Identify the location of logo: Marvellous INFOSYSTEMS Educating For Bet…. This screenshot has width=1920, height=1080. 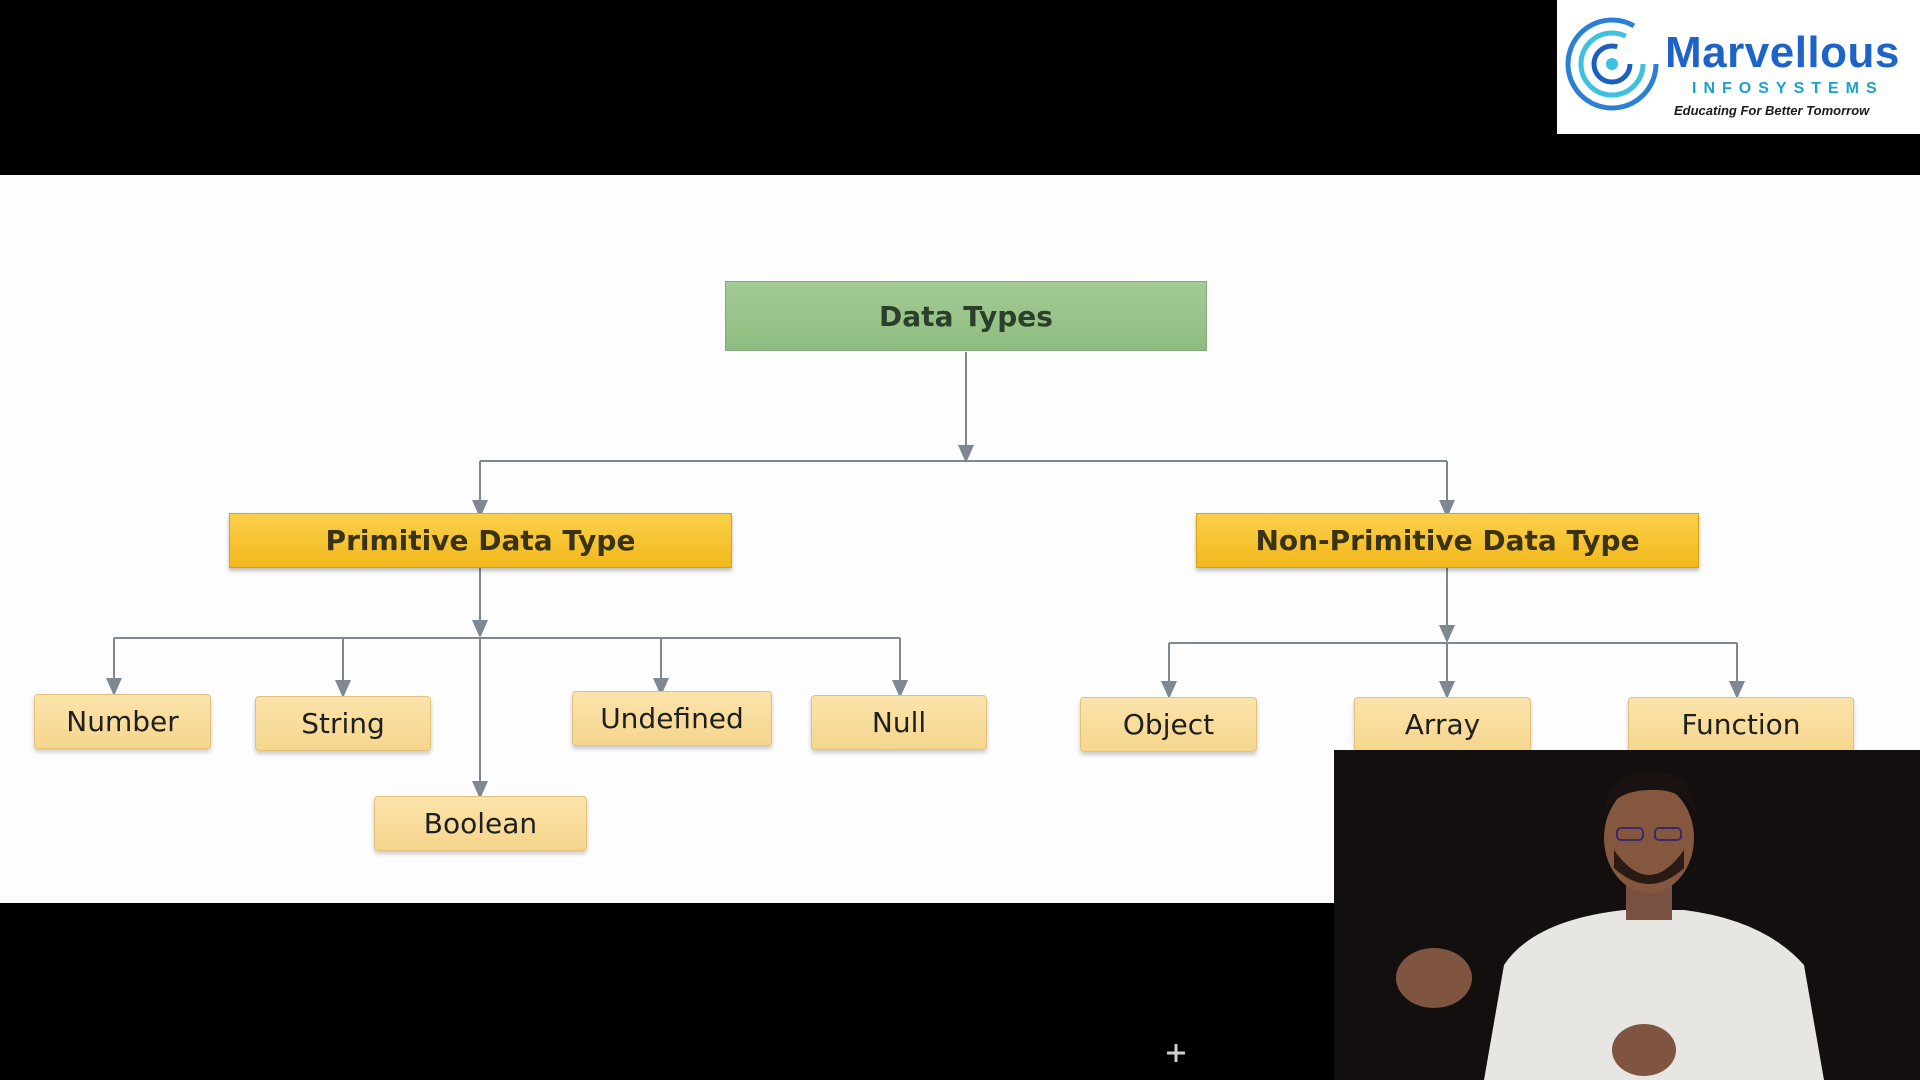
(1738, 67).